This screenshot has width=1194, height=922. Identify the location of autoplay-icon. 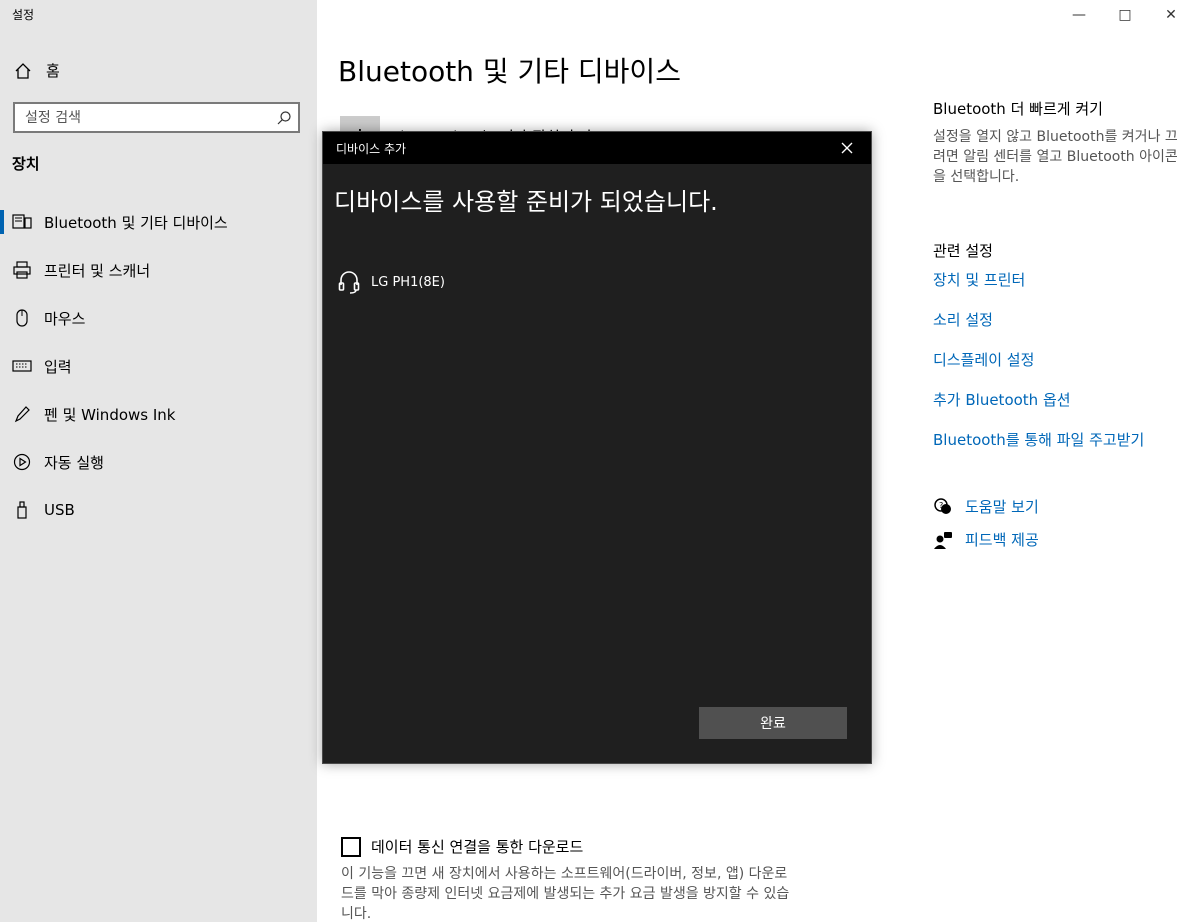
(22, 462).